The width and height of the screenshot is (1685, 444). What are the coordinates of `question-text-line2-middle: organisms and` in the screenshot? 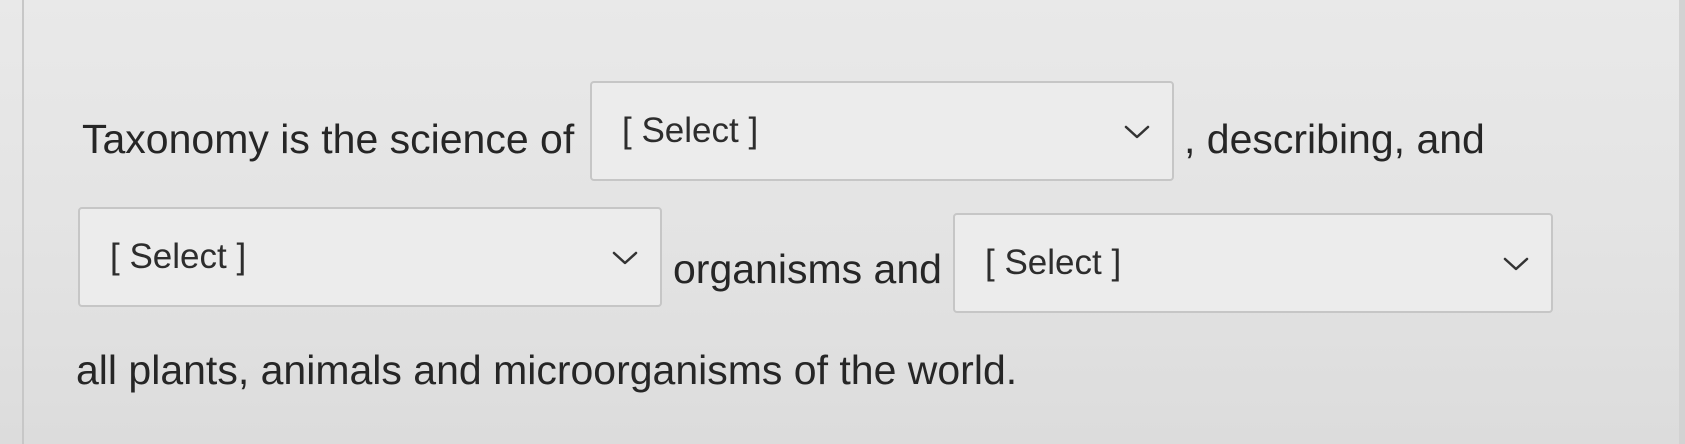 It's located at (807, 269).